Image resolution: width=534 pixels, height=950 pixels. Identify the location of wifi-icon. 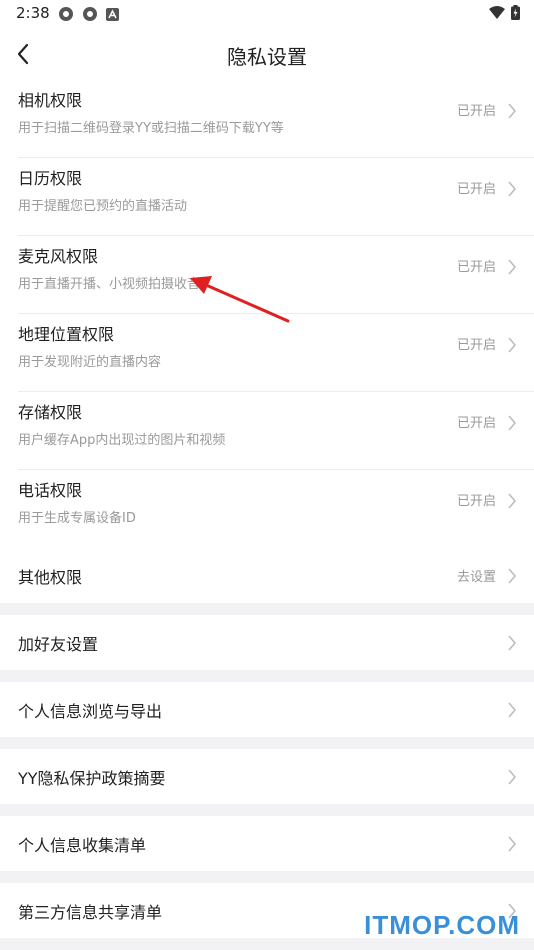
(497, 12).